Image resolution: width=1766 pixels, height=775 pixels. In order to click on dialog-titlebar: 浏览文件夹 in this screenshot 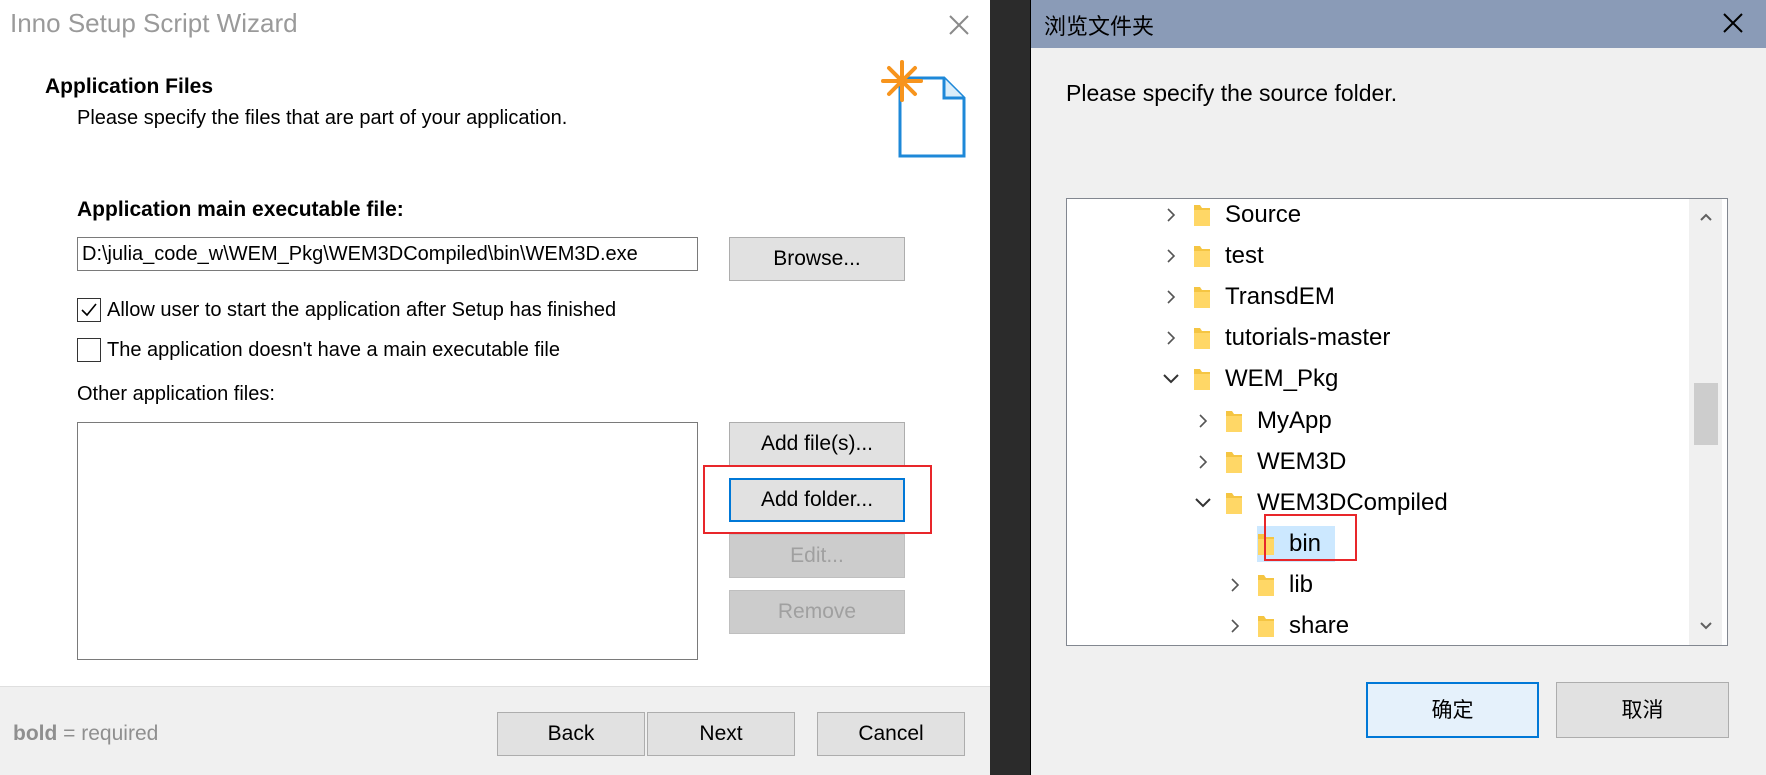, I will do `click(1398, 24)`.